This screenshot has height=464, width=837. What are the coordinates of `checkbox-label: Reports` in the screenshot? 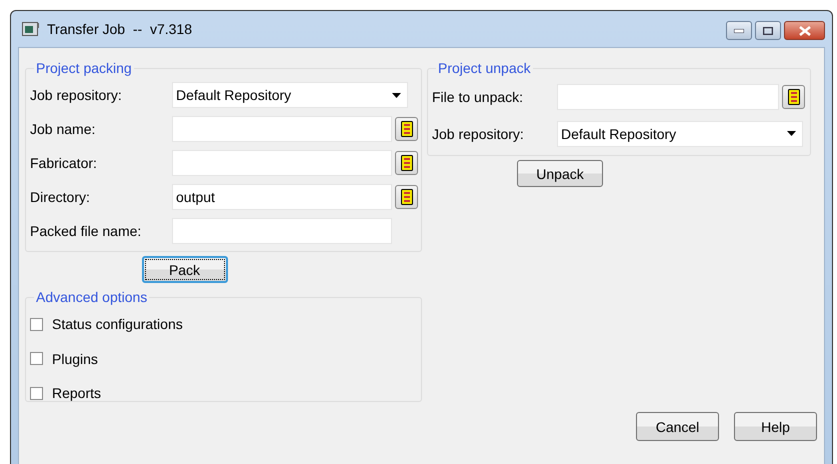 It's located at (77, 393).